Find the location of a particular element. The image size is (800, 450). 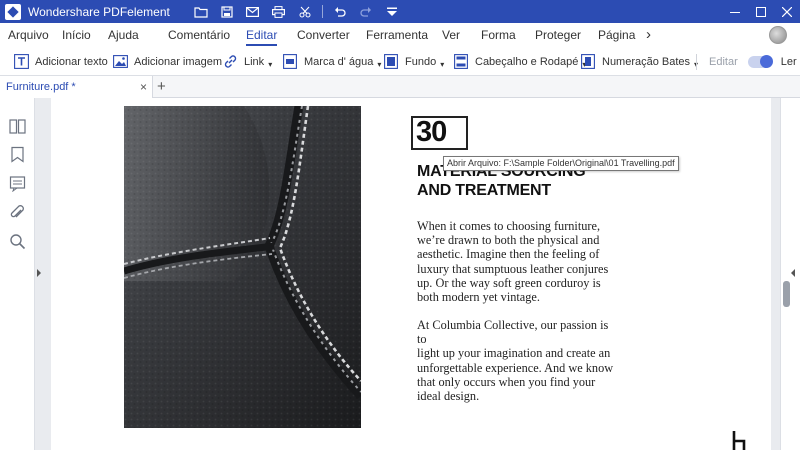

background-button: Fundo ▾ is located at coordinates (413, 61).